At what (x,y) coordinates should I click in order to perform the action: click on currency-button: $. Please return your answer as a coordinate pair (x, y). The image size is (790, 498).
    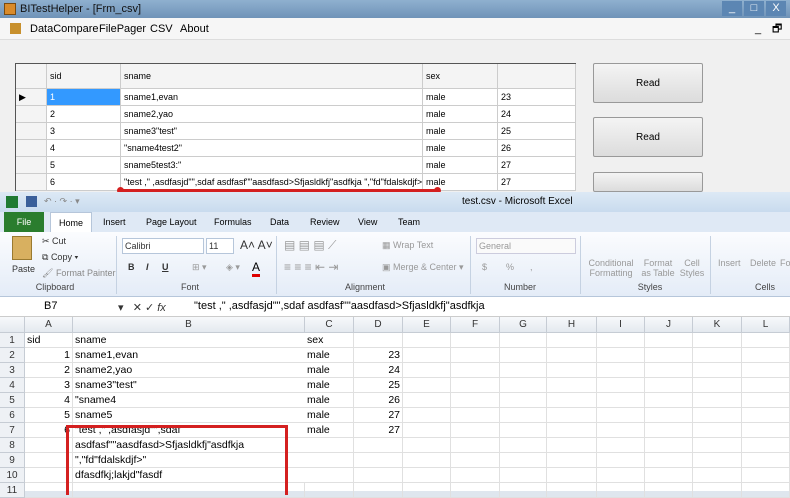
    Looking at the image, I should click on (484, 267).